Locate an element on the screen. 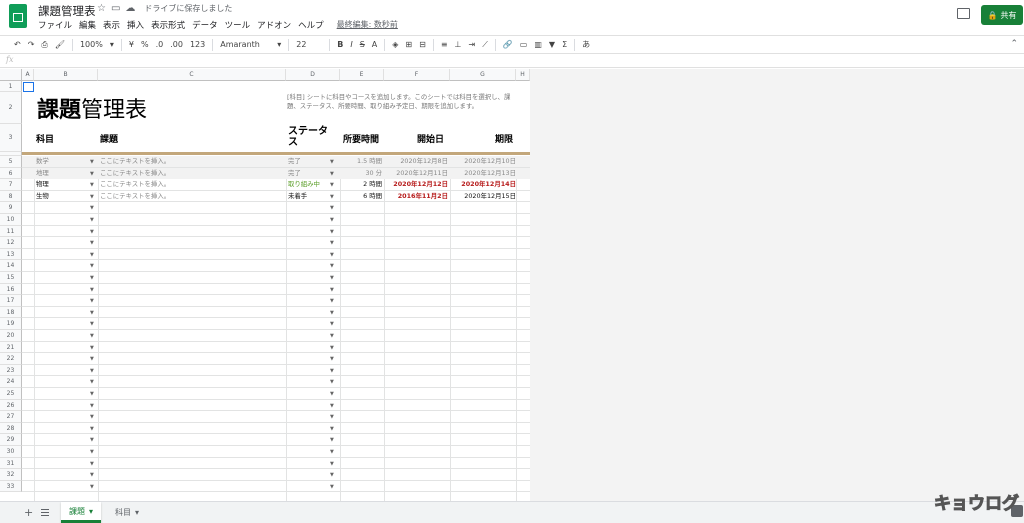  cell-time: 30 分 is located at coordinates (361, 173).